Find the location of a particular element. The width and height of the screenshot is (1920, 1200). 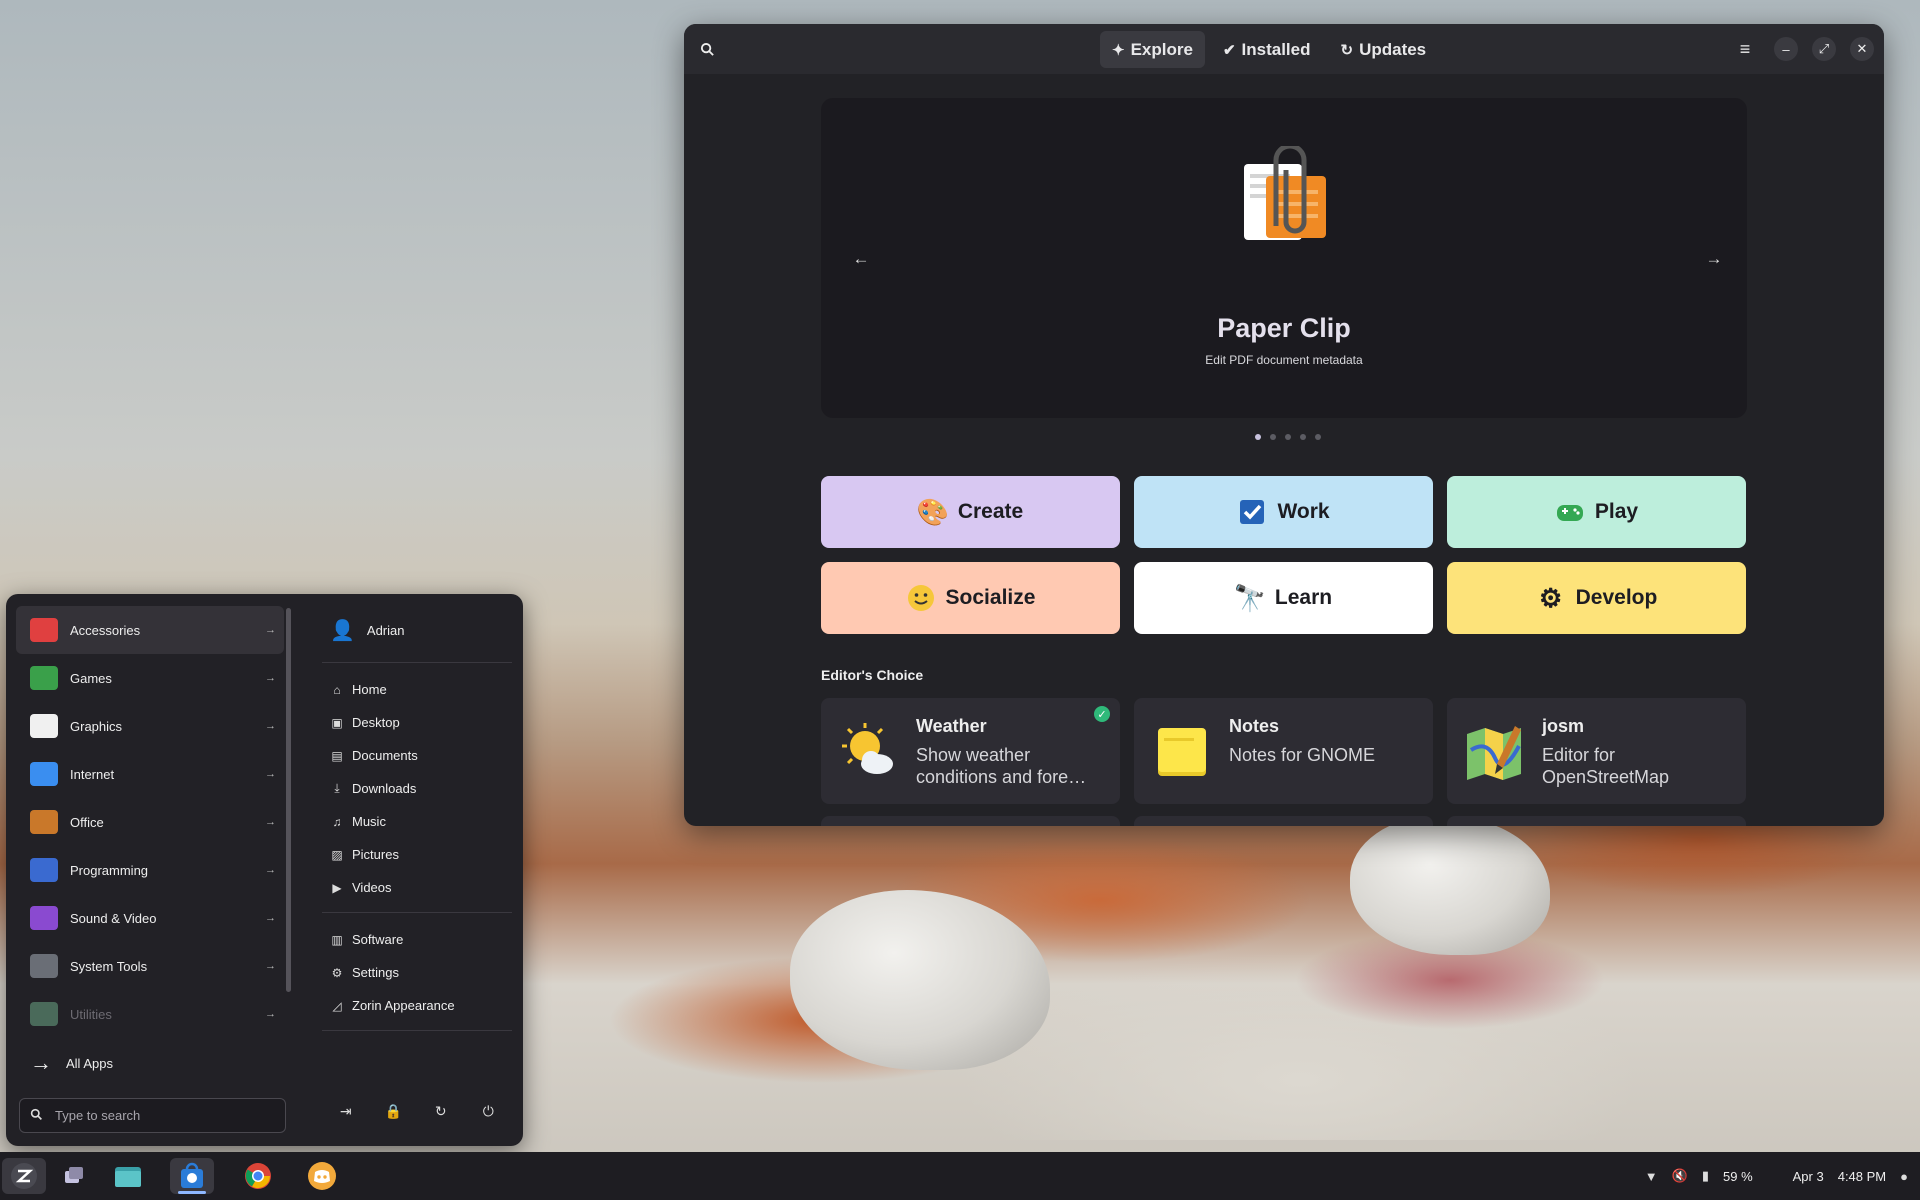

system-tray: ▼ 🔇 ▮ 59 % Apr 3 4:48 PM ● is located at coordinates (1782, 1176).